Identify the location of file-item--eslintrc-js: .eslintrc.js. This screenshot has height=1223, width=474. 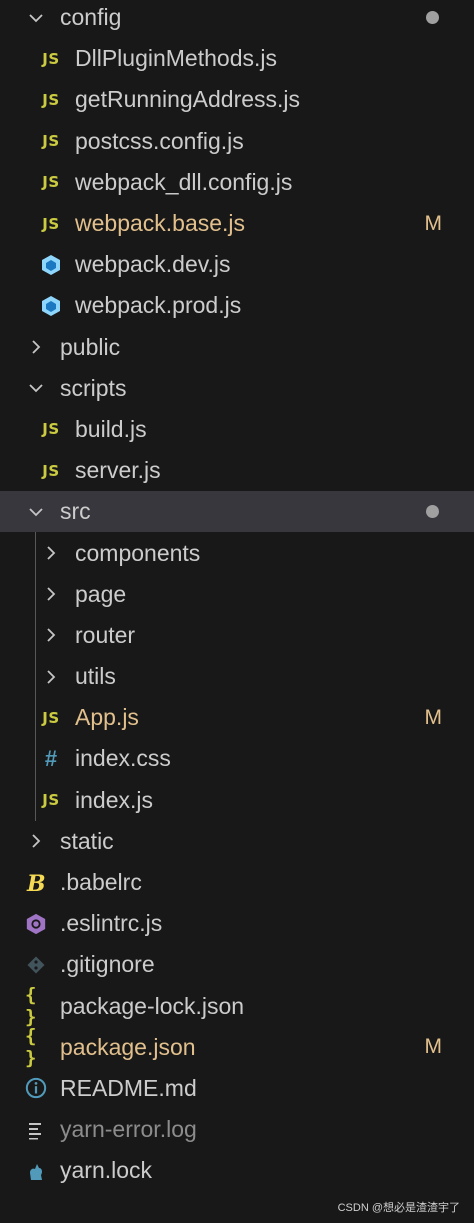
(237, 923).